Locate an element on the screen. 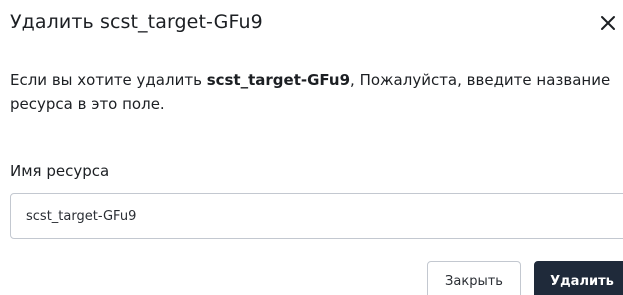 The height and width of the screenshot is (295, 623). close-dialog-button is located at coordinates (608, 23).